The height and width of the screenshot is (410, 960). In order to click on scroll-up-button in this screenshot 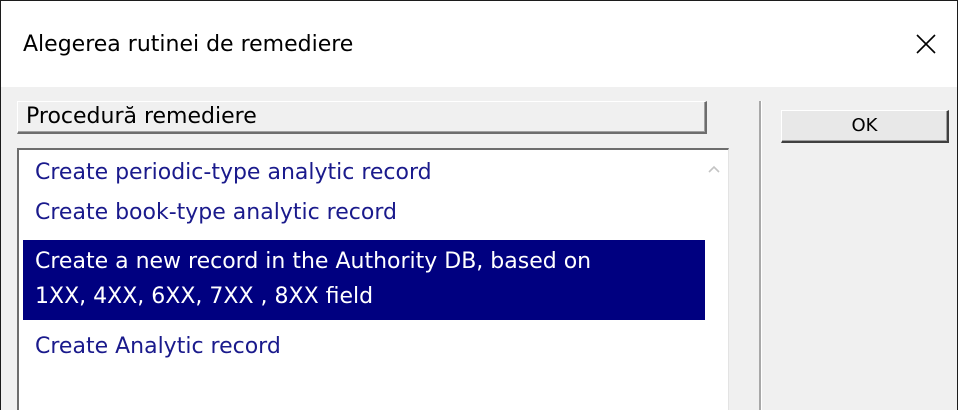, I will do `click(714, 166)`.